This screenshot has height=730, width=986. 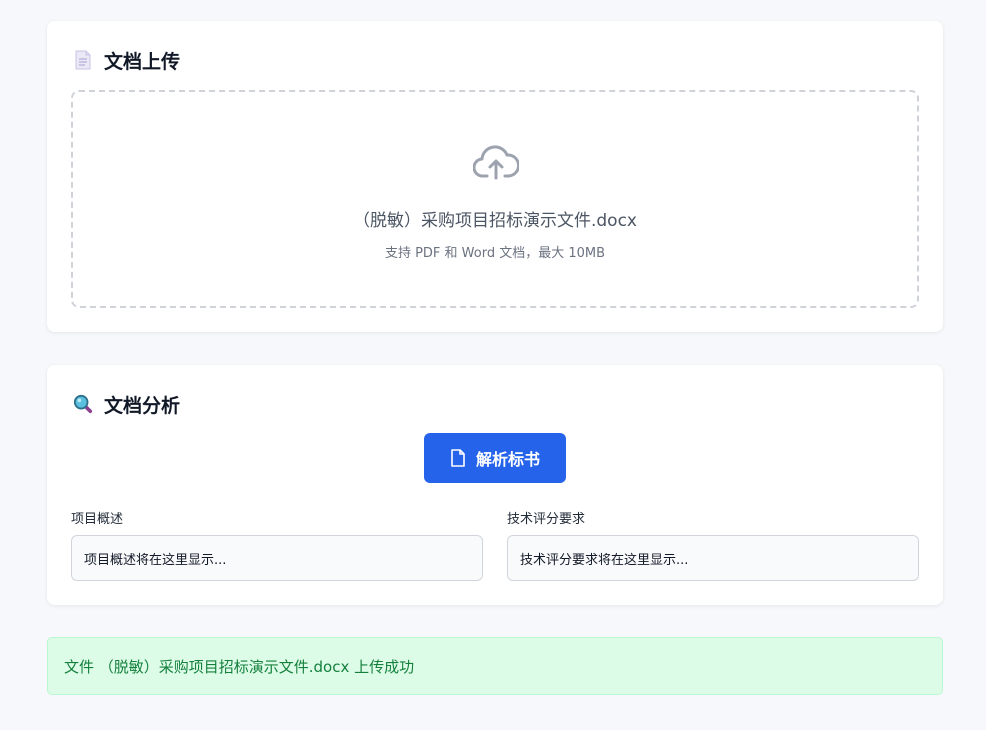 I want to click on selected-filename: （脱敏）采购项目招标演示文件.docx, so click(x=494, y=221).